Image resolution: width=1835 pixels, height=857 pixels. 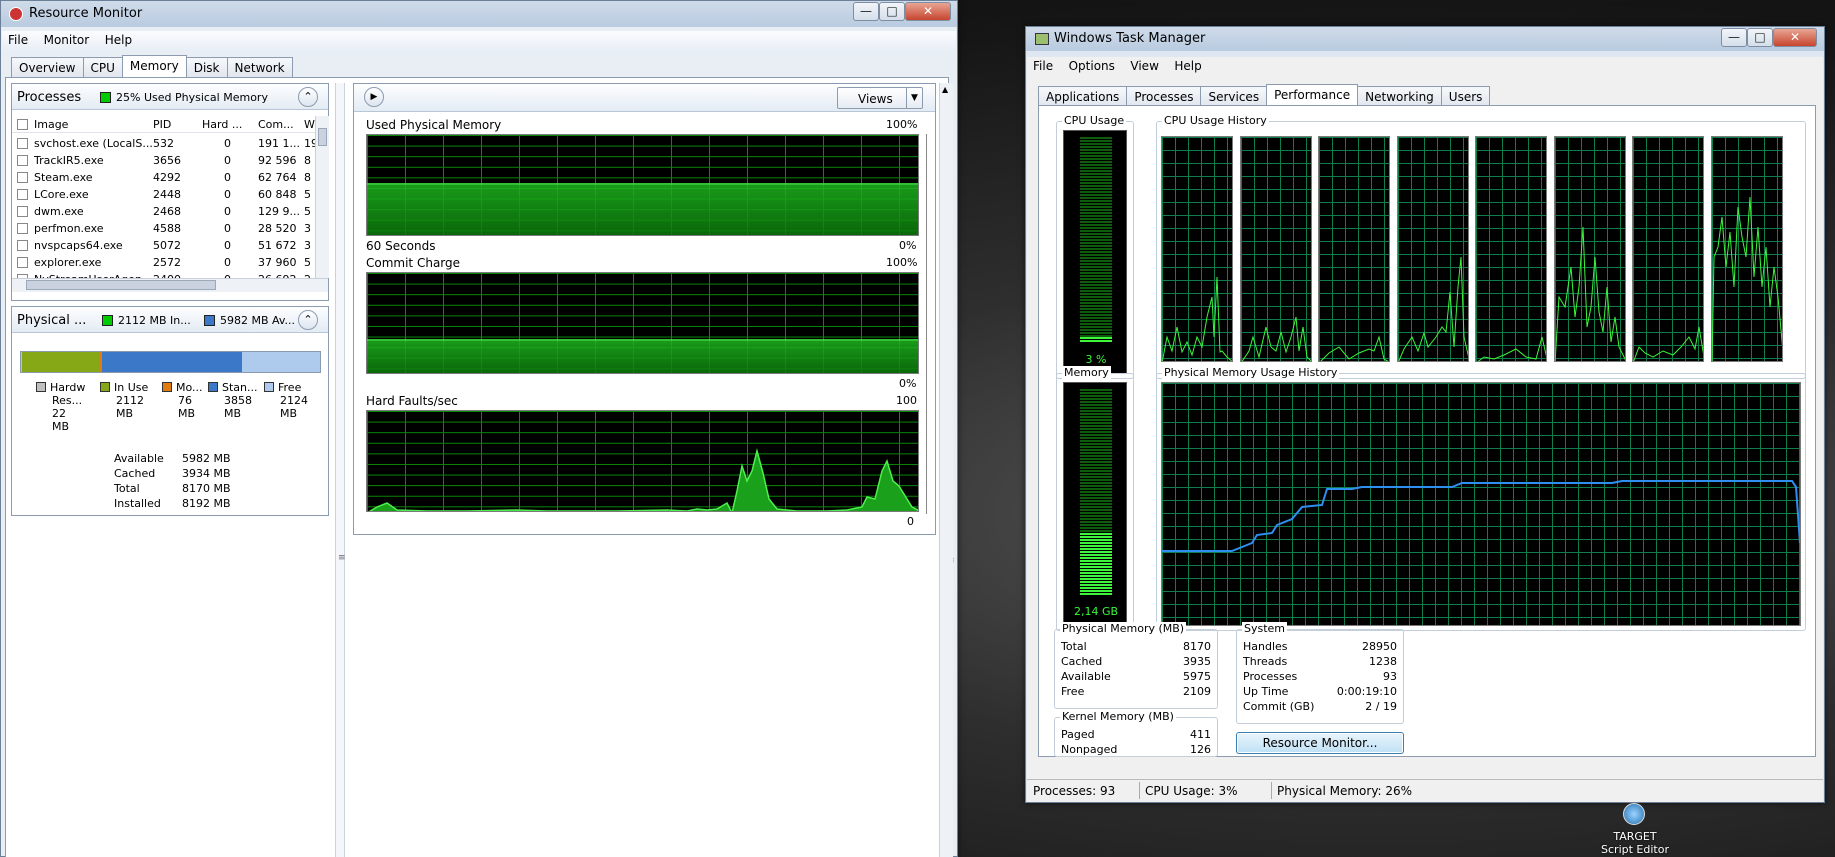 What do you see at coordinates (340, 470) in the screenshot?
I see `pane-splitter: ≡` at bounding box center [340, 470].